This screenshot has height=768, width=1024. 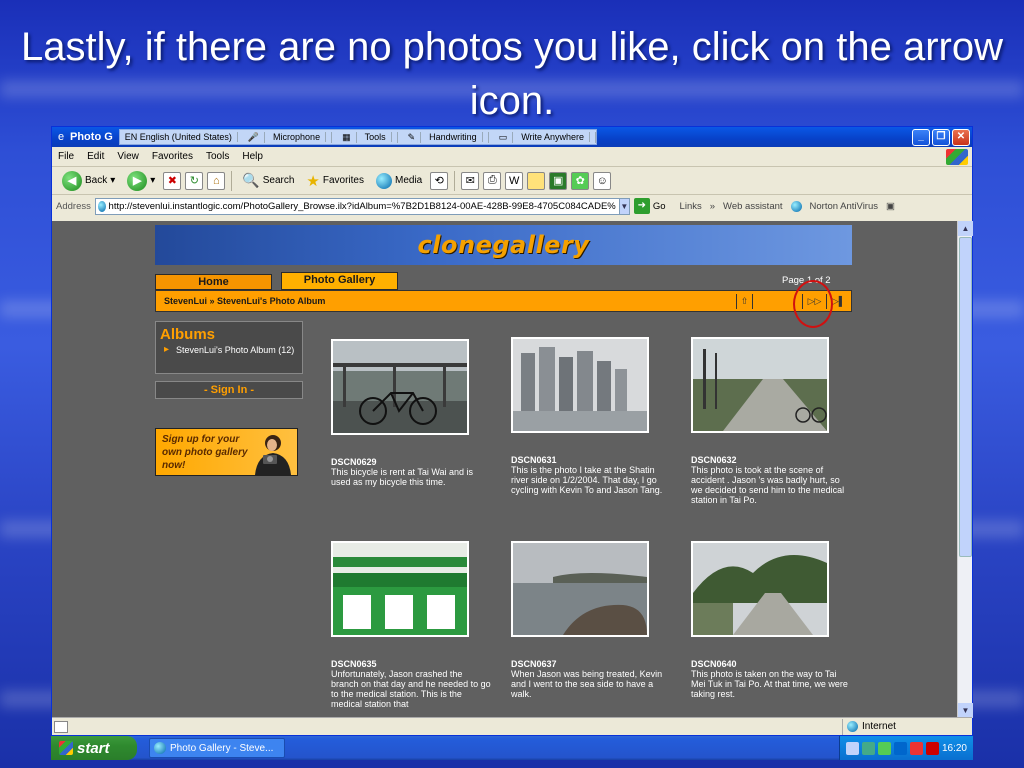 I want to click on start-label: start, so click(x=93, y=748).